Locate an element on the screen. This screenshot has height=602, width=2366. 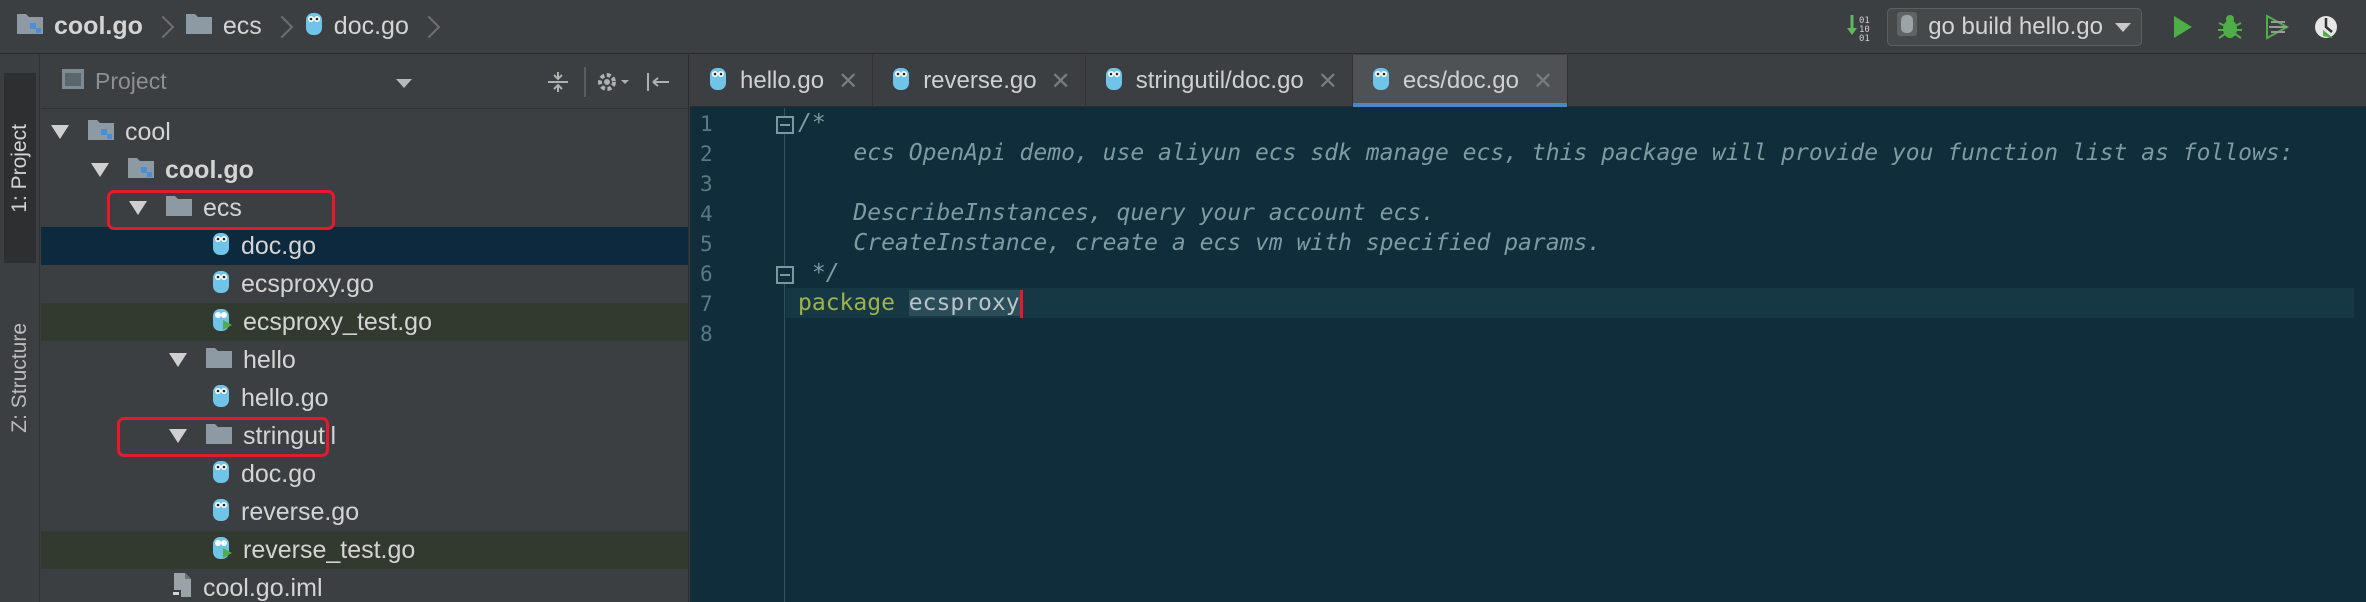
tab-project: 1: Project is located at coordinates (20, 168).